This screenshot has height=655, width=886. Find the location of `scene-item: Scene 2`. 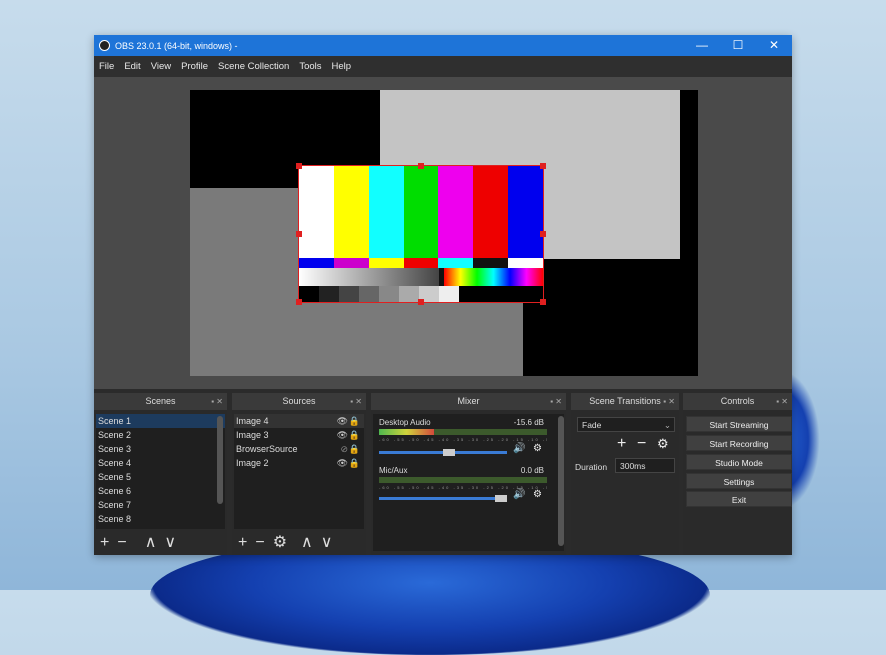

scene-item: Scene 2 is located at coordinates (160, 435).